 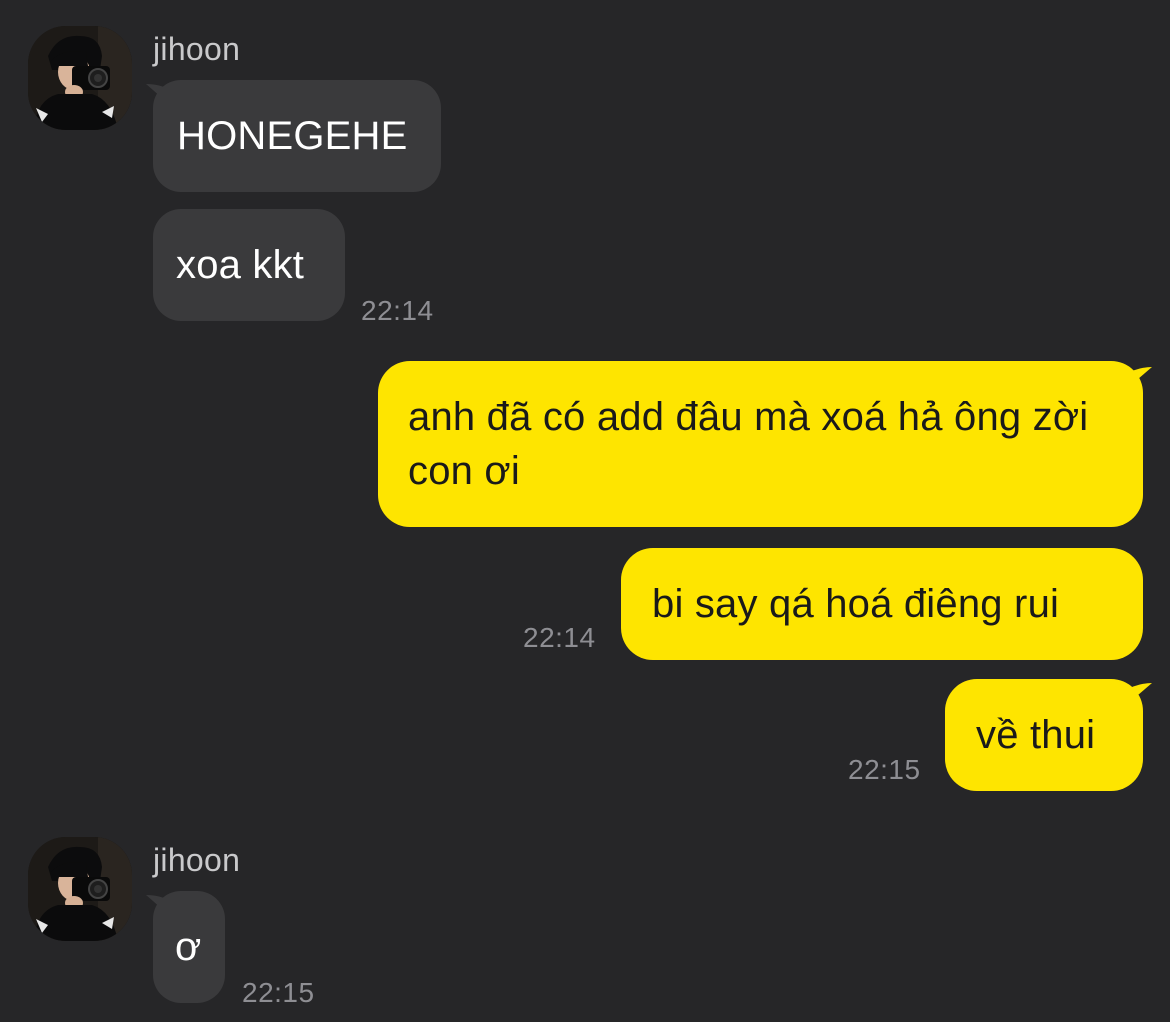 I want to click on message-bubble: xoa kkt, so click(x=249, y=265).